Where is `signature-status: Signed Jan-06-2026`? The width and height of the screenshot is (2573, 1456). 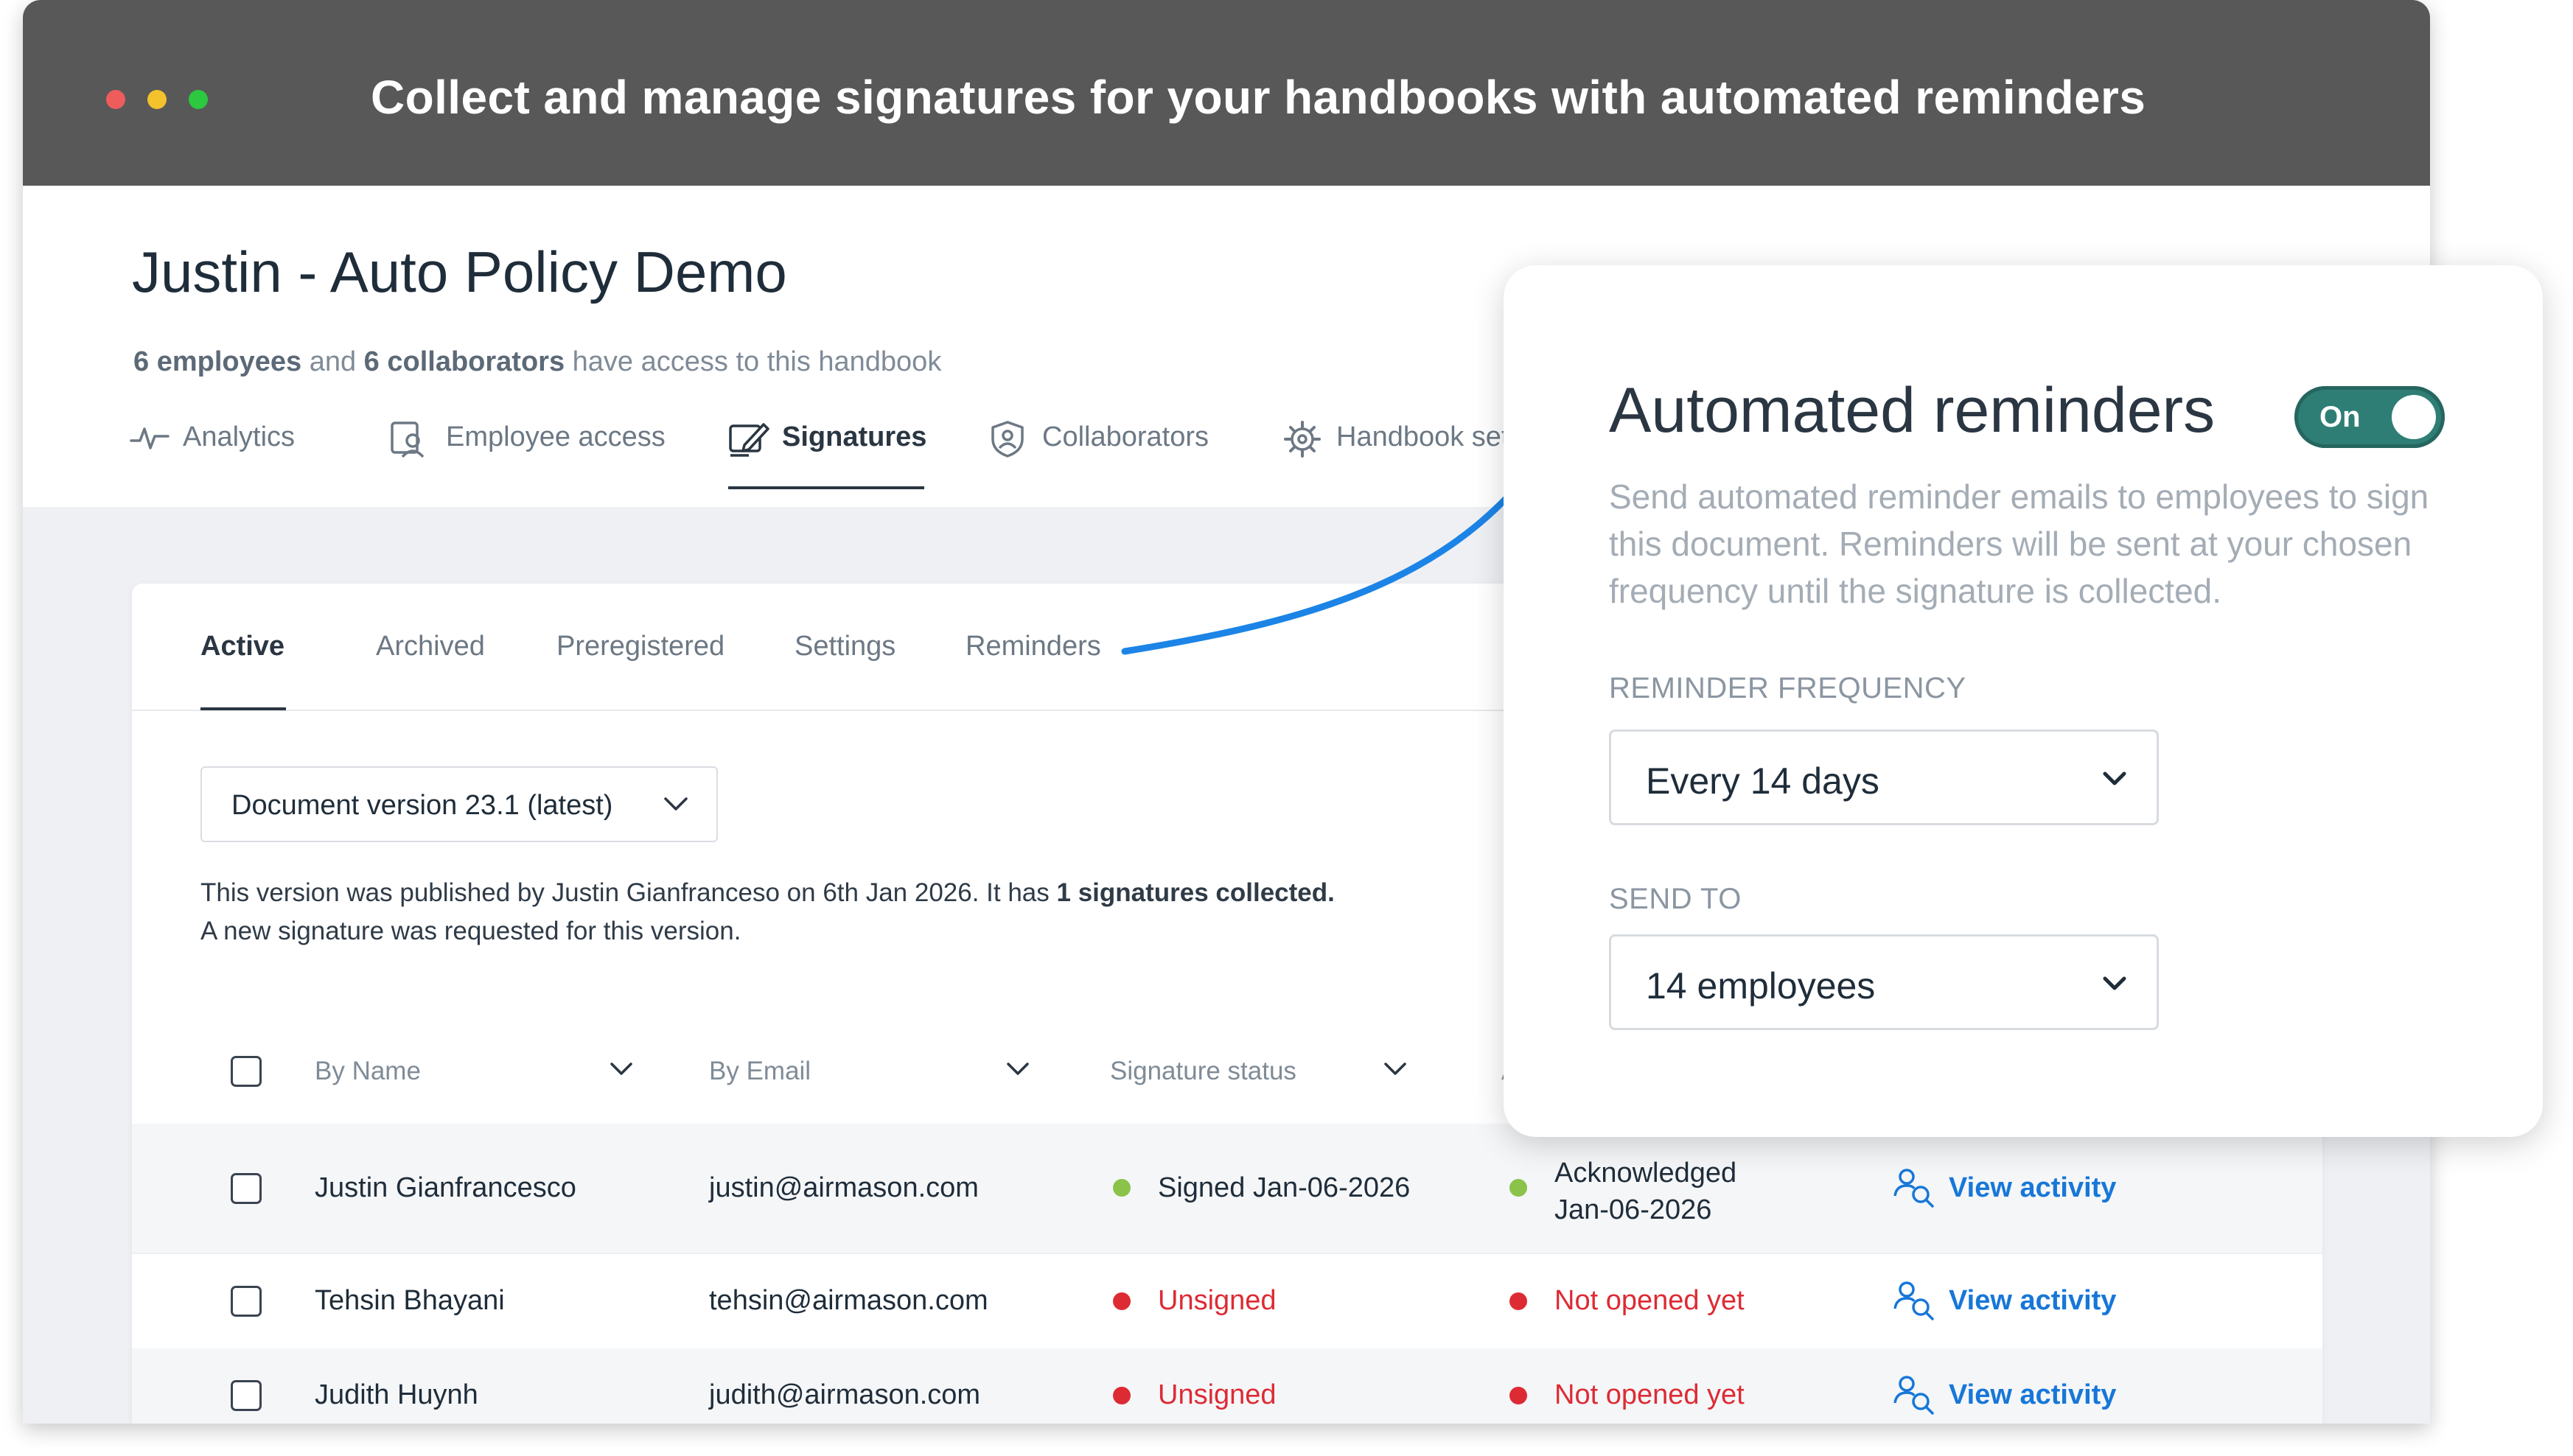 signature-status: Signed Jan-06-2026 is located at coordinates (1284, 1187).